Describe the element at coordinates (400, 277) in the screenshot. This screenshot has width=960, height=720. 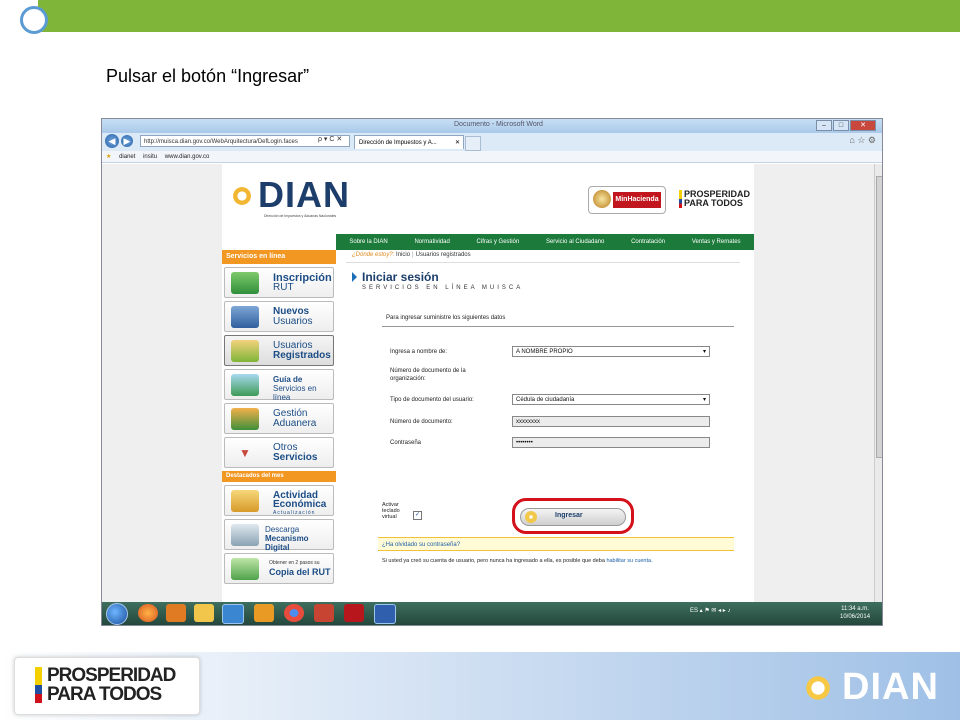
I see `login-title: Iniciar sesión` at that location.